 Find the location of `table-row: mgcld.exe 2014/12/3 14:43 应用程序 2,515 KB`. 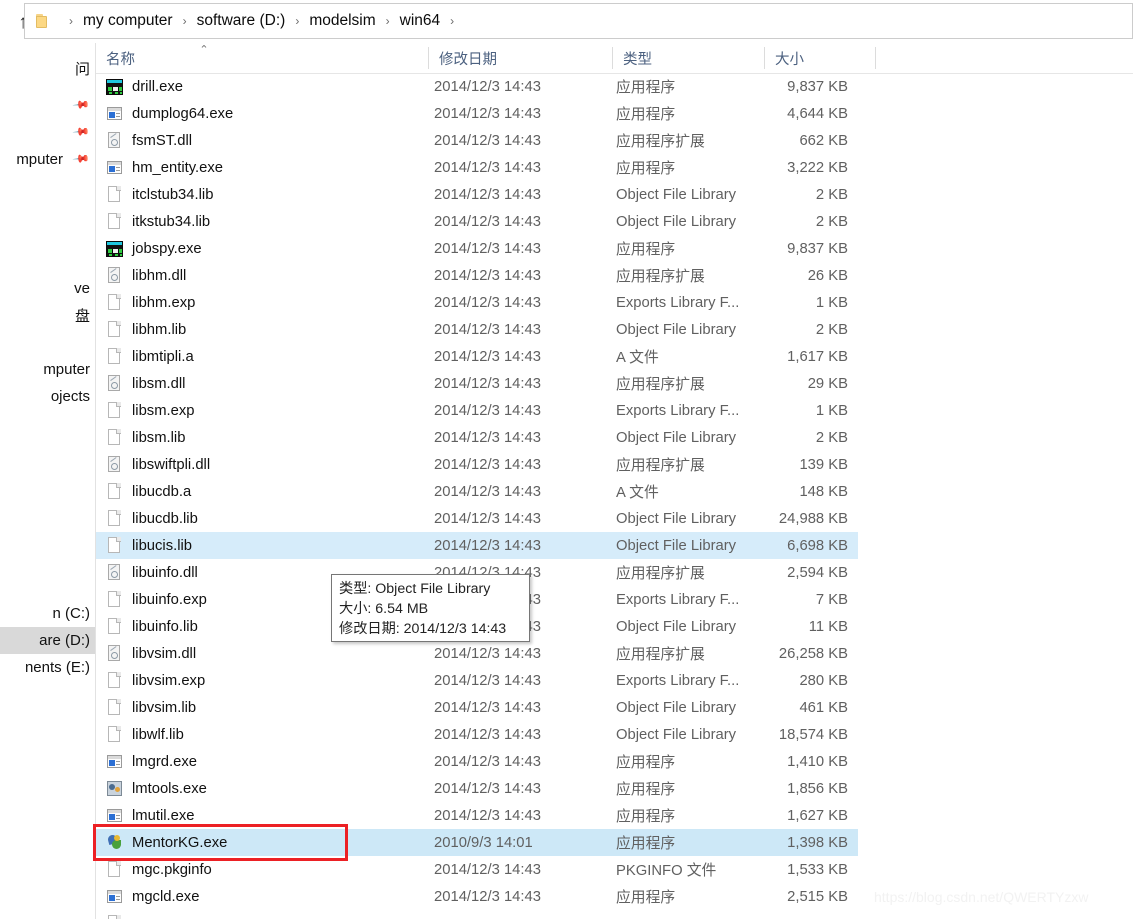

table-row: mgcld.exe 2014/12/3 14:43 应用程序 2,515 KB is located at coordinates (477, 896).